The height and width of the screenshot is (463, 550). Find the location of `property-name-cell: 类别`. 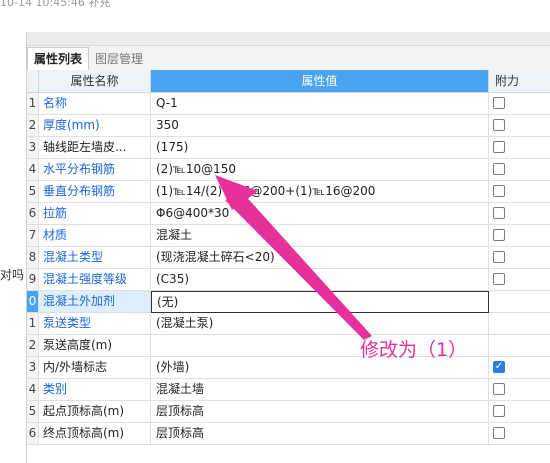

property-name-cell: 类别 is located at coordinates (95, 390).